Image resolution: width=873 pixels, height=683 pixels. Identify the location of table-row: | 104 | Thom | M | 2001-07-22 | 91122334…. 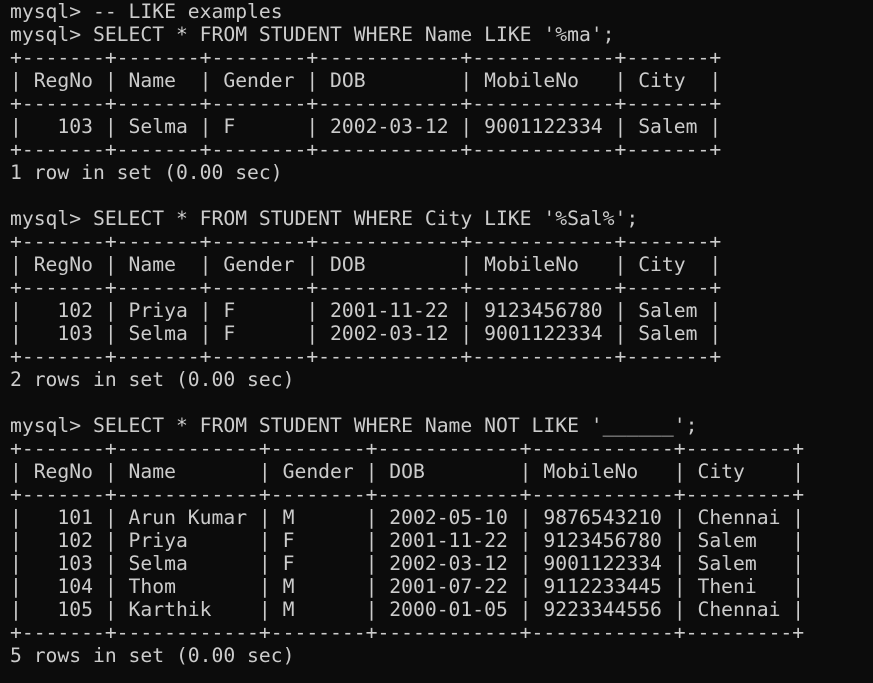
(407, 586).